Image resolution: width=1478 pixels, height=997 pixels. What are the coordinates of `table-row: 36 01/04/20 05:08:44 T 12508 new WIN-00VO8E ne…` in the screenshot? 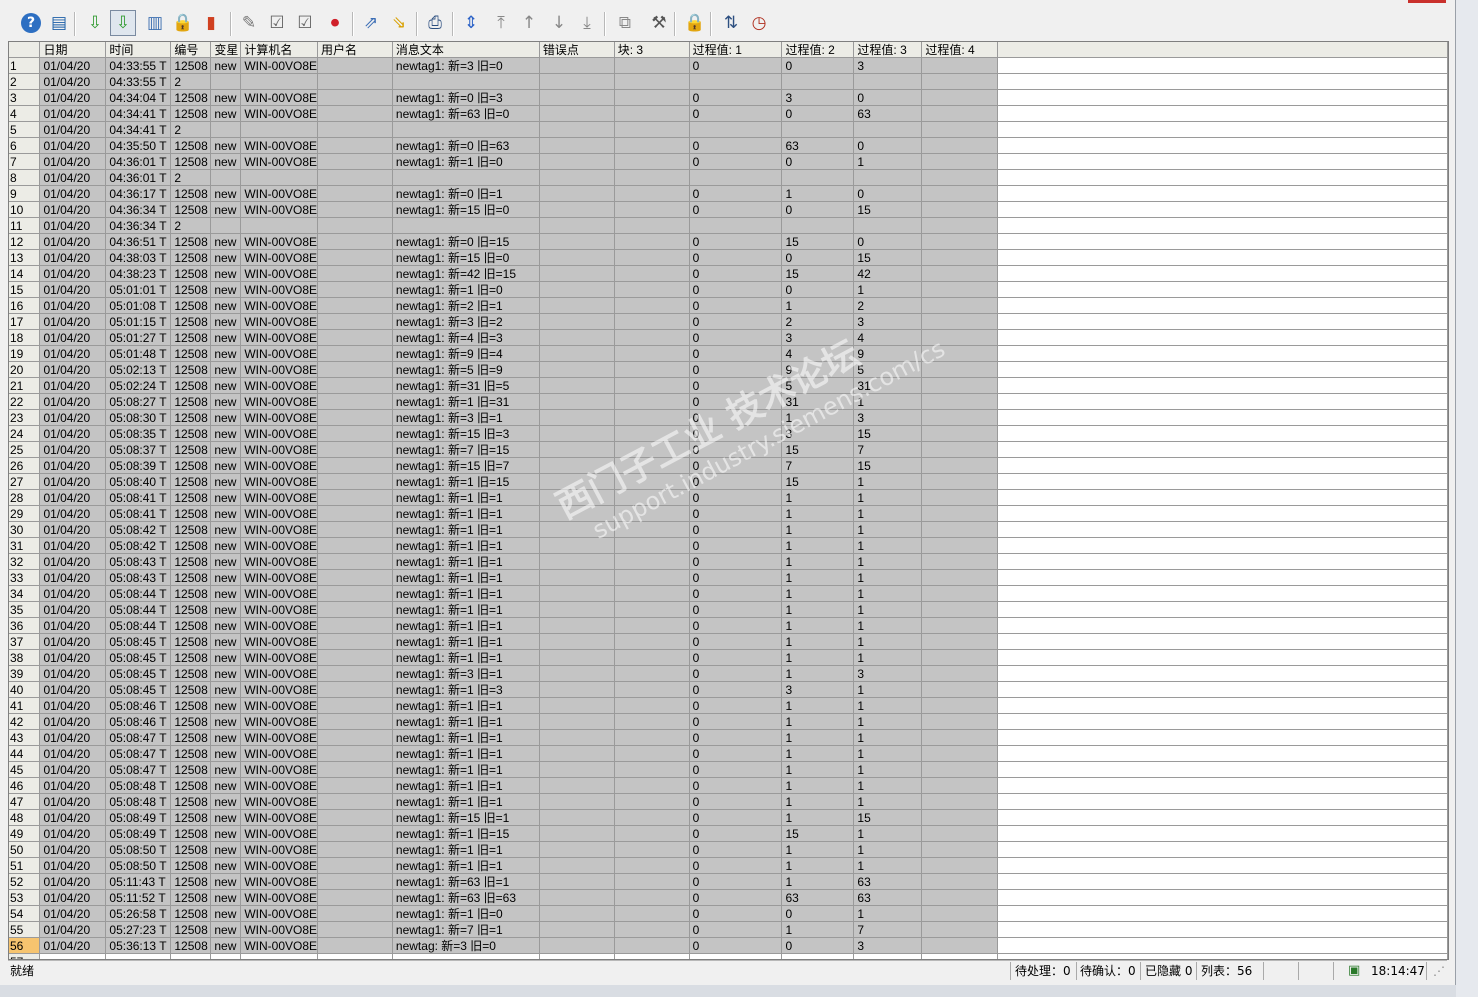 It's located at (728, 625).